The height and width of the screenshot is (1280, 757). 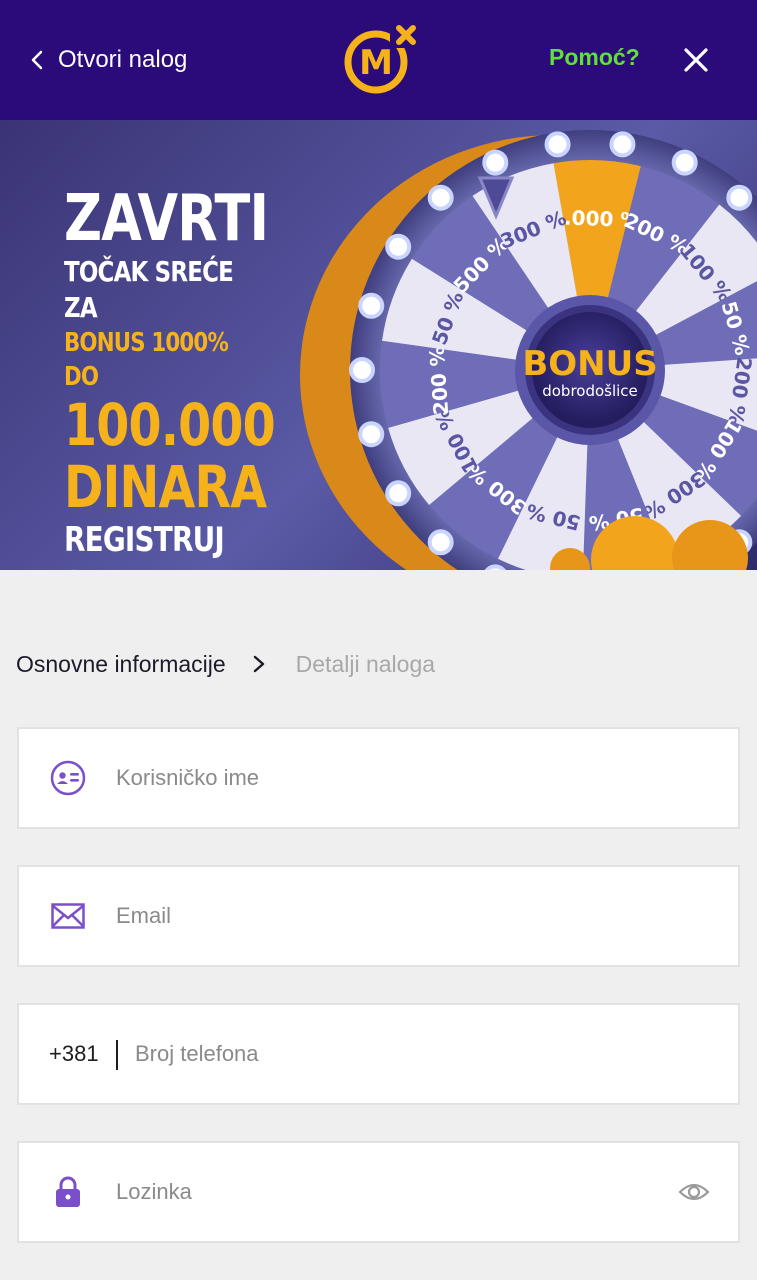 What do you see at coordinates (146, 360) in the screenshot?
I see `promo-line-3: BONUS 1000% DO` at bounding box center [146, 360].